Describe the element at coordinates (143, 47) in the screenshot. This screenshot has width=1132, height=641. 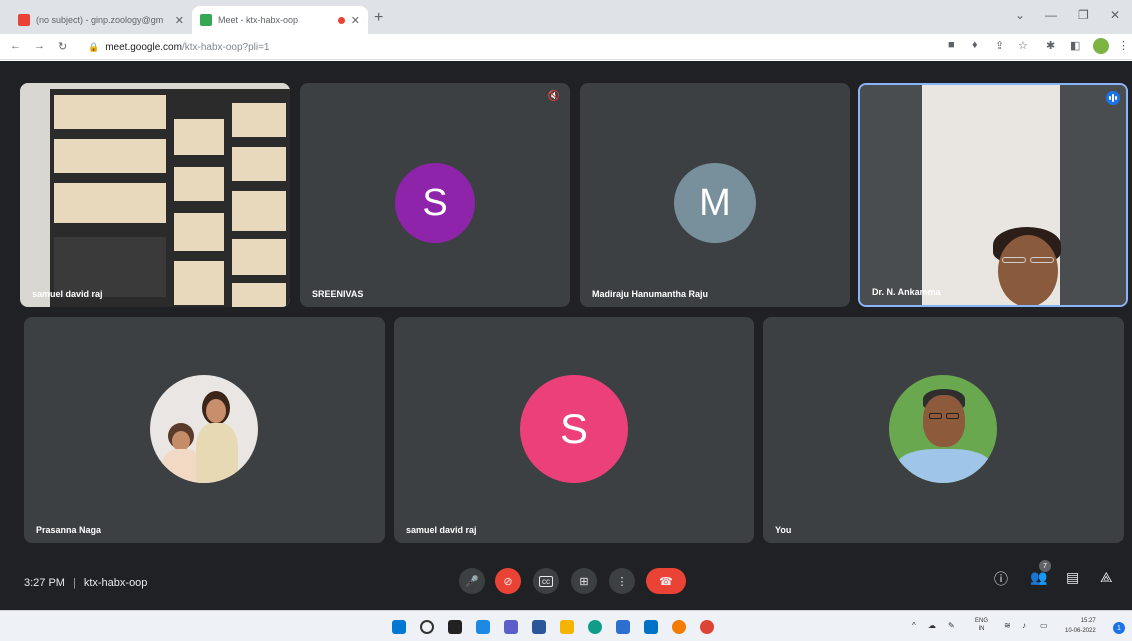
I see `url-domain: meet.google.com` at that location.